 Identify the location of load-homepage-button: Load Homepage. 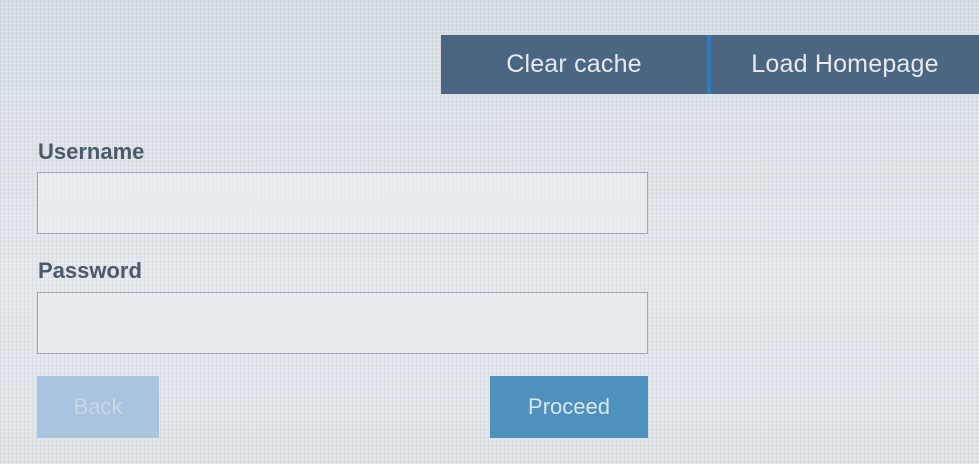
(845, 64).